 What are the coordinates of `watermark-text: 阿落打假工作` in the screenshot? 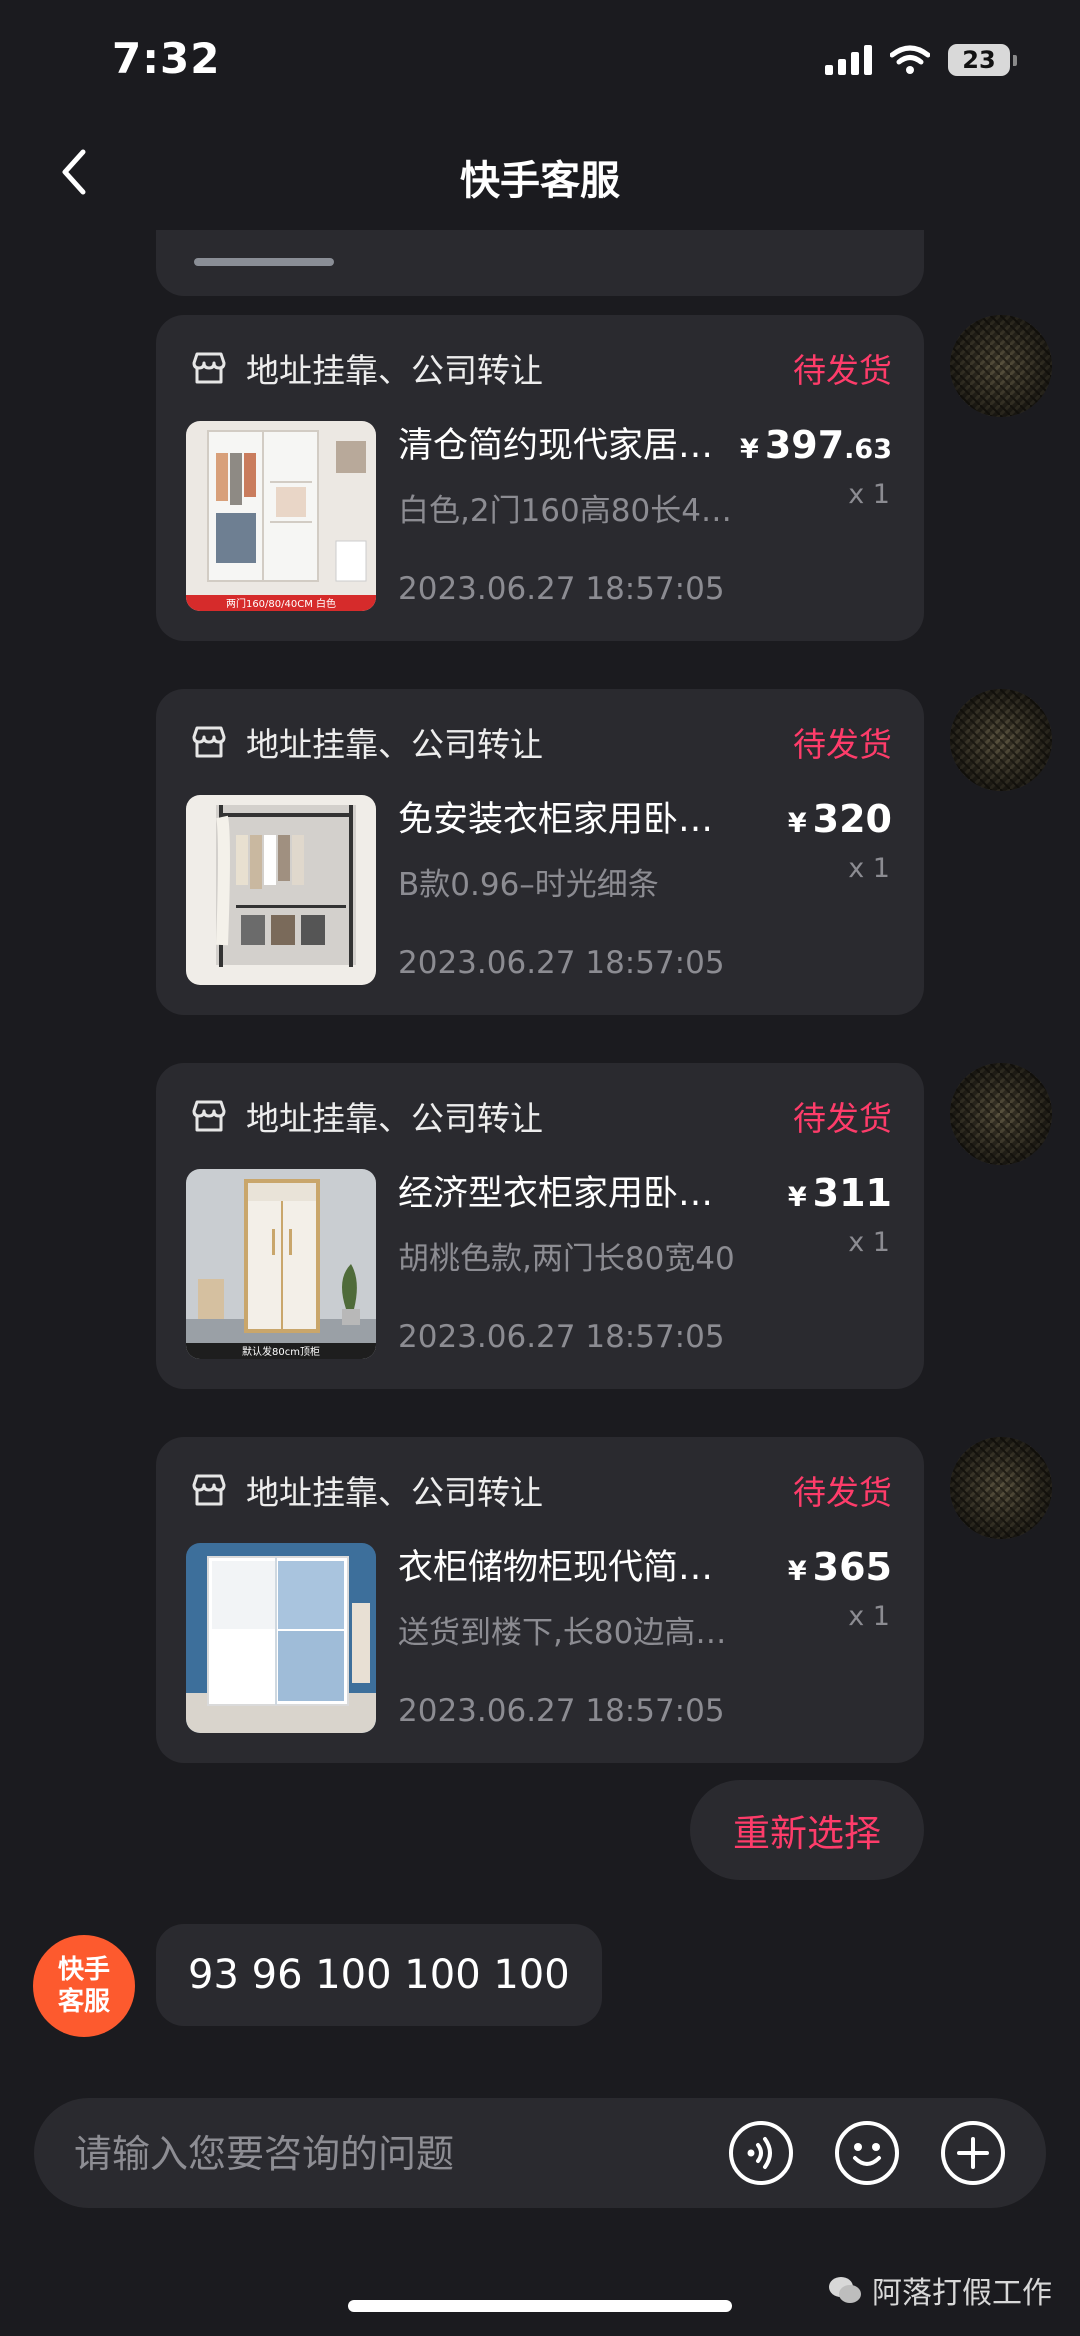 It's located at (962, 2293).